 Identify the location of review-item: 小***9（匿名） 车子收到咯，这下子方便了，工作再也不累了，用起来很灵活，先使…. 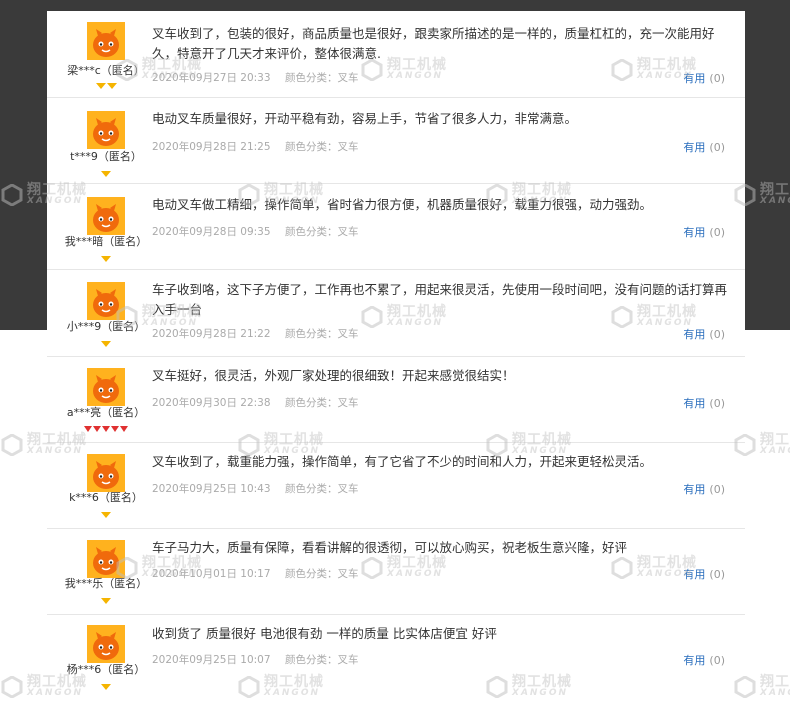
(396, 313).